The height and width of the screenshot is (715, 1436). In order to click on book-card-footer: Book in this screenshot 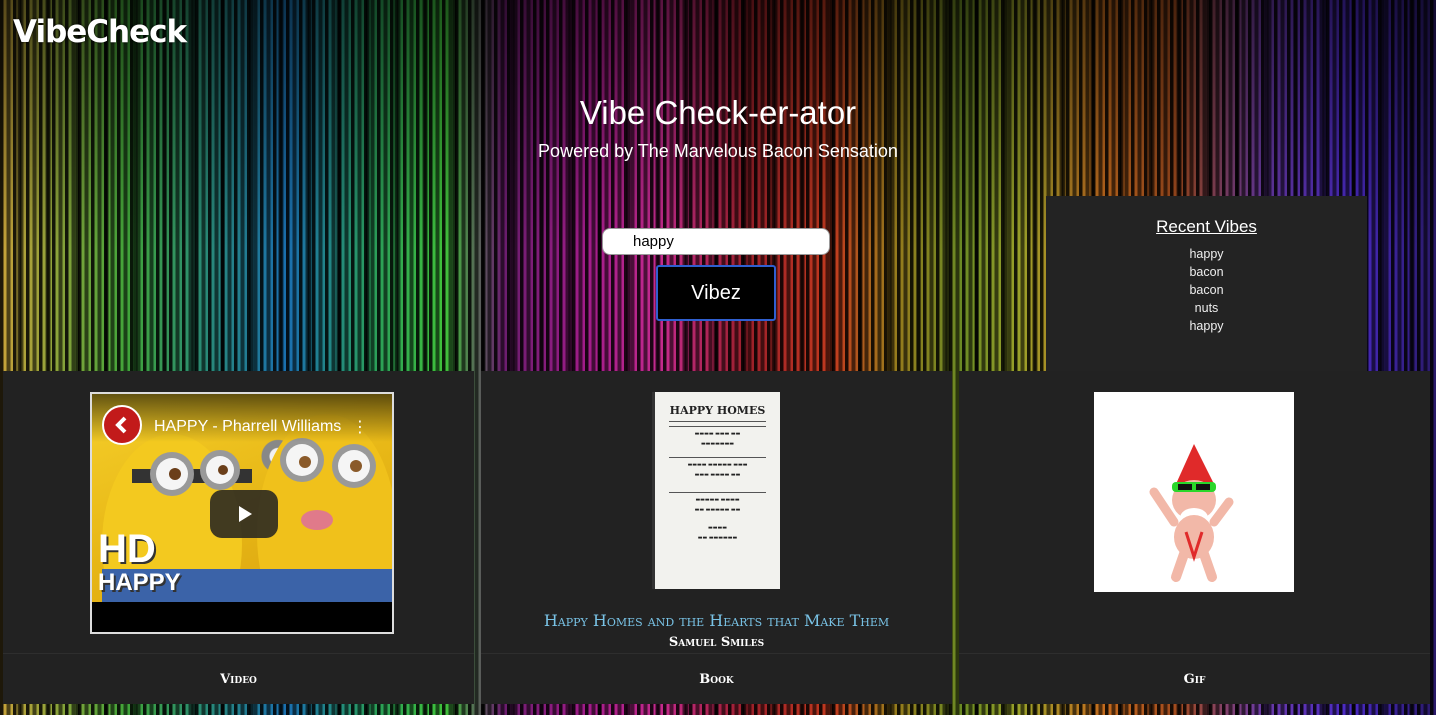, I will do `click(716, 678)`.